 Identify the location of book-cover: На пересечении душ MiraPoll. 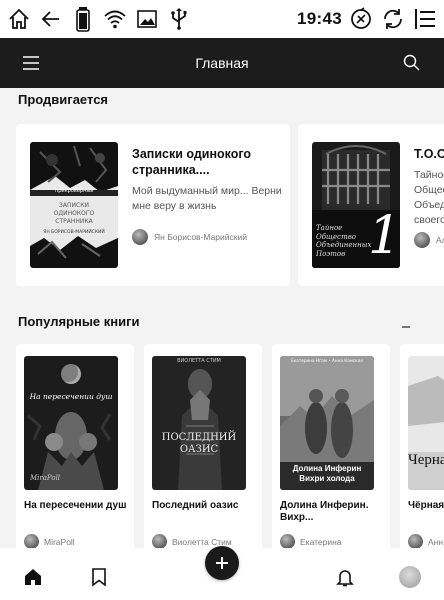
(71, 423).